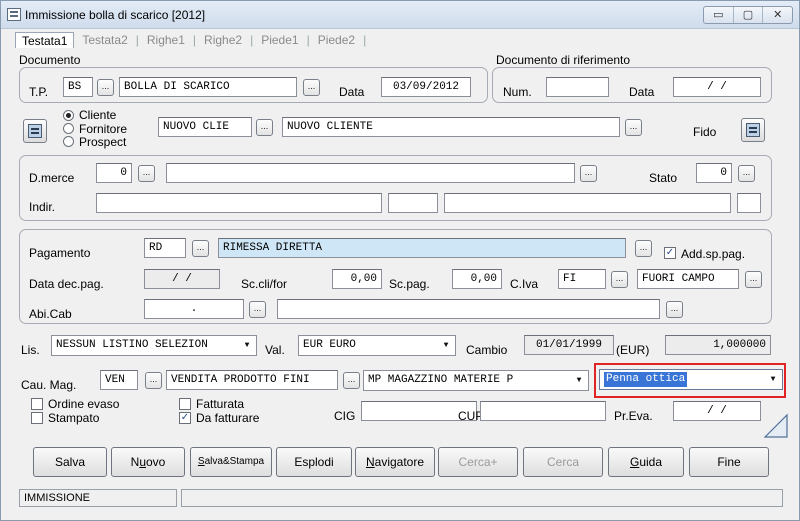 This screenshot has height=521, width=800. I want to click on cliente-name-field: NUOVO CLIENTE, so click(451, 127).